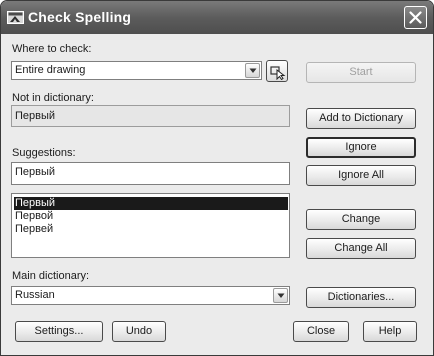 Image resolution: width=434 pixels, height=356 pixels. Describe the element at coordinates (321, 331) in the screenshot. I see `close-button: Close` at that location.